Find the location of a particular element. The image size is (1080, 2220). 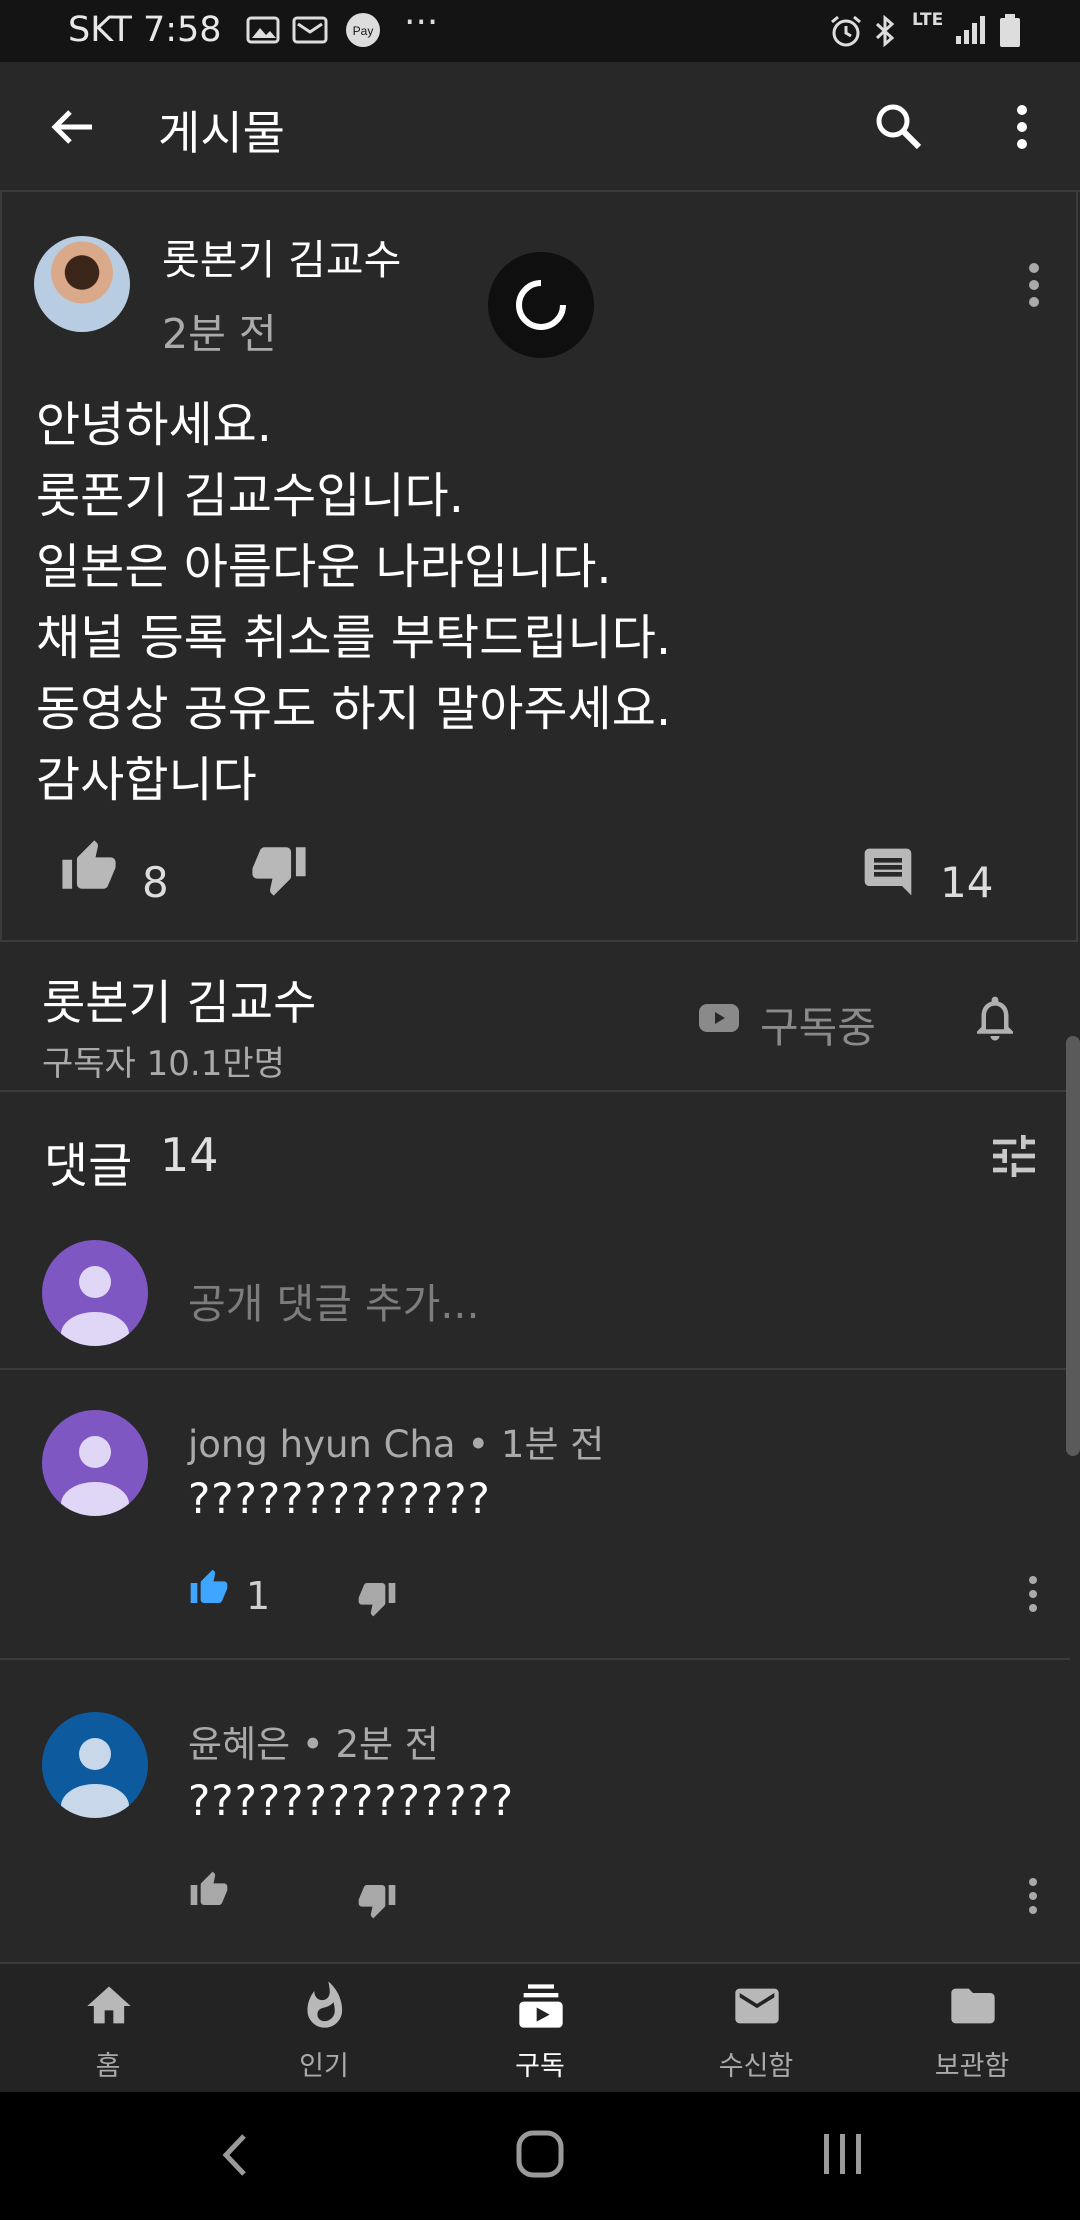

system-back-icon is located at coordinates (236, 2155).